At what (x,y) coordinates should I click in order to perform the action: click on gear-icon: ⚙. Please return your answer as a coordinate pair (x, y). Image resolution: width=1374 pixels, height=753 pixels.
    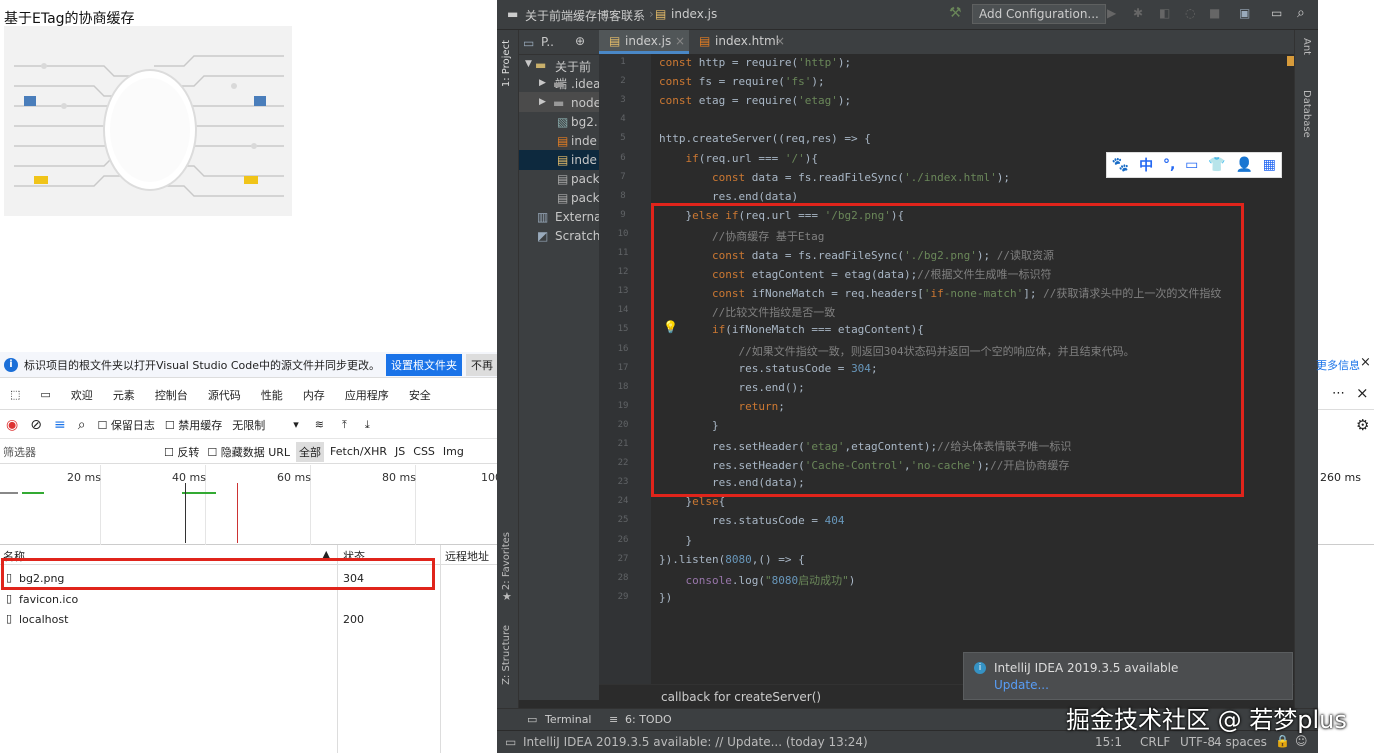
    Looking at the image, I should click on (1362, 425).